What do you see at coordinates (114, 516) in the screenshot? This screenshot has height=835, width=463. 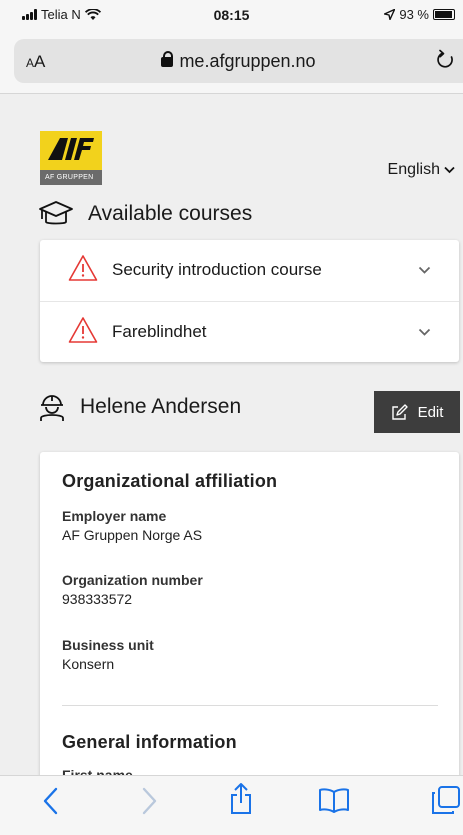 I see `field-label: Employer name` at bounding box center [114, 516].